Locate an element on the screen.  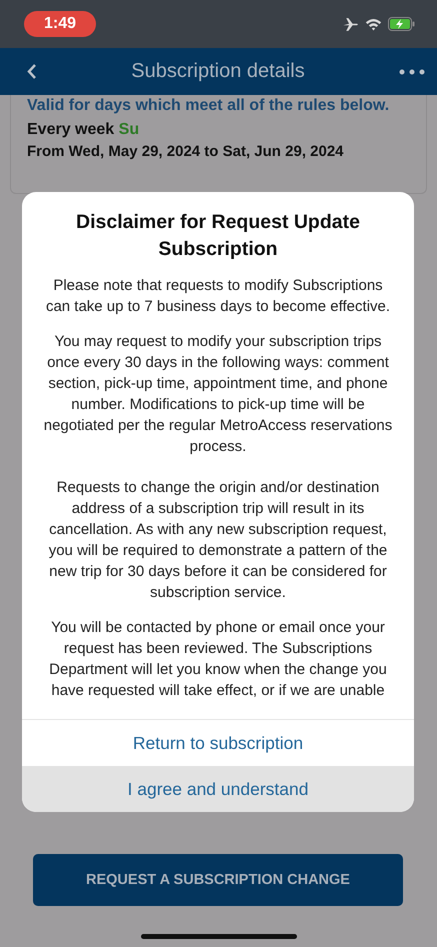
dialog-title: Disclaimer for Request Update Subscription is located at coordinates (218, 236).